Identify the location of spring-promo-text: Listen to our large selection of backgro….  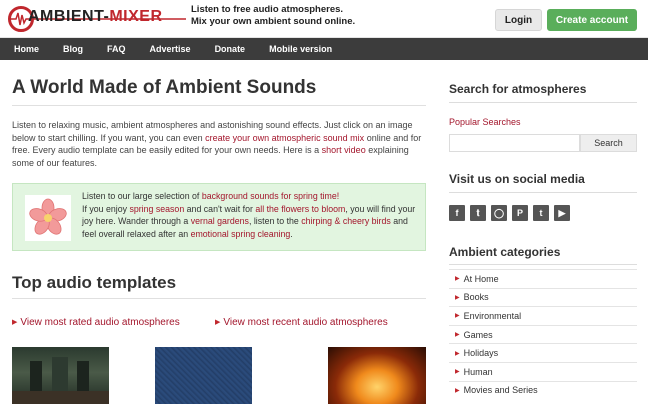
(251, 215).